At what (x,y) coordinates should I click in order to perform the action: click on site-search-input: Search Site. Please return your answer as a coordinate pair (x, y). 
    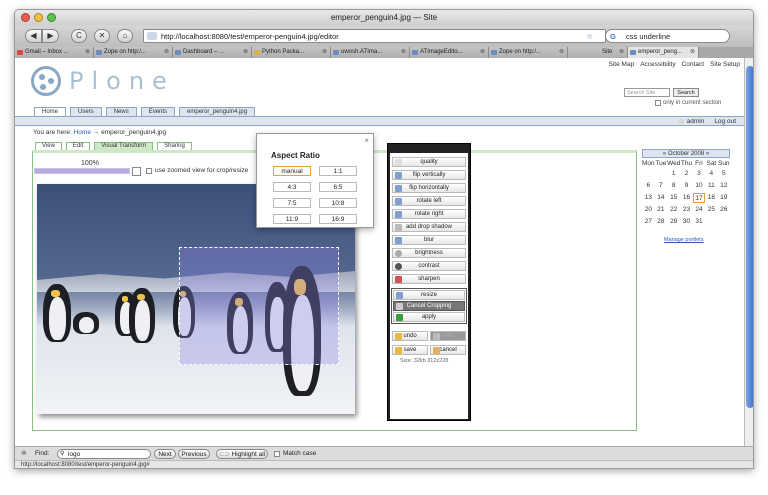
    Looking at the image, I should click on (647, 92).